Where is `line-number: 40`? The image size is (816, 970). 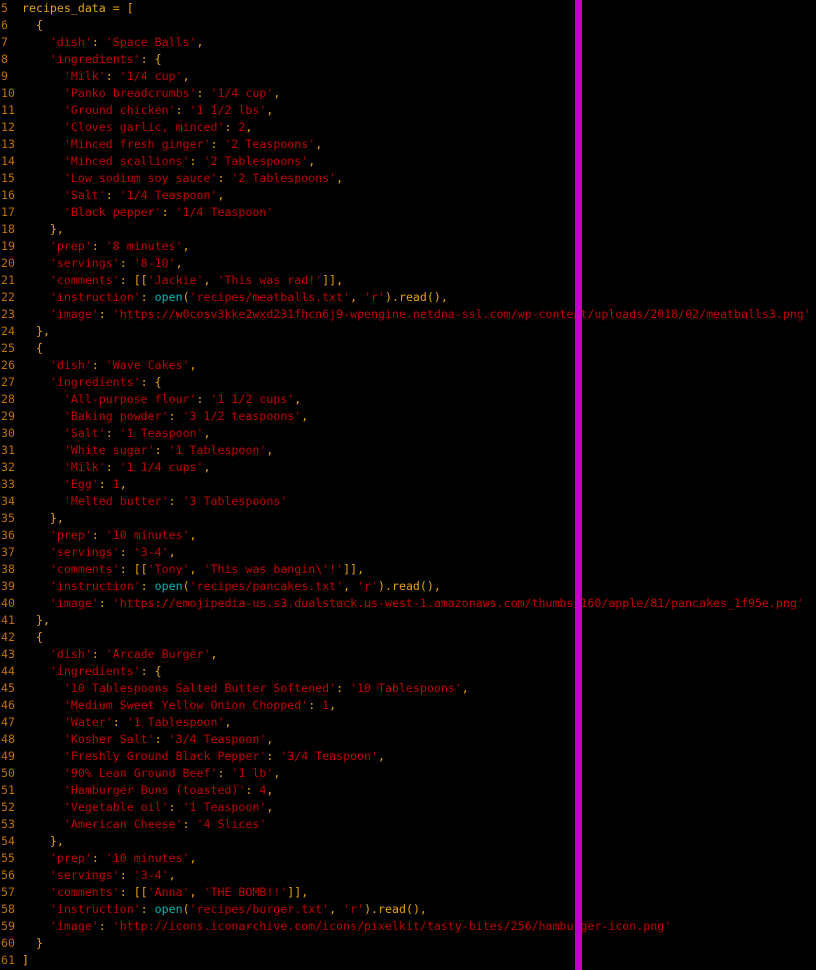
line-number: 40 is located at coordinates (8, 603).